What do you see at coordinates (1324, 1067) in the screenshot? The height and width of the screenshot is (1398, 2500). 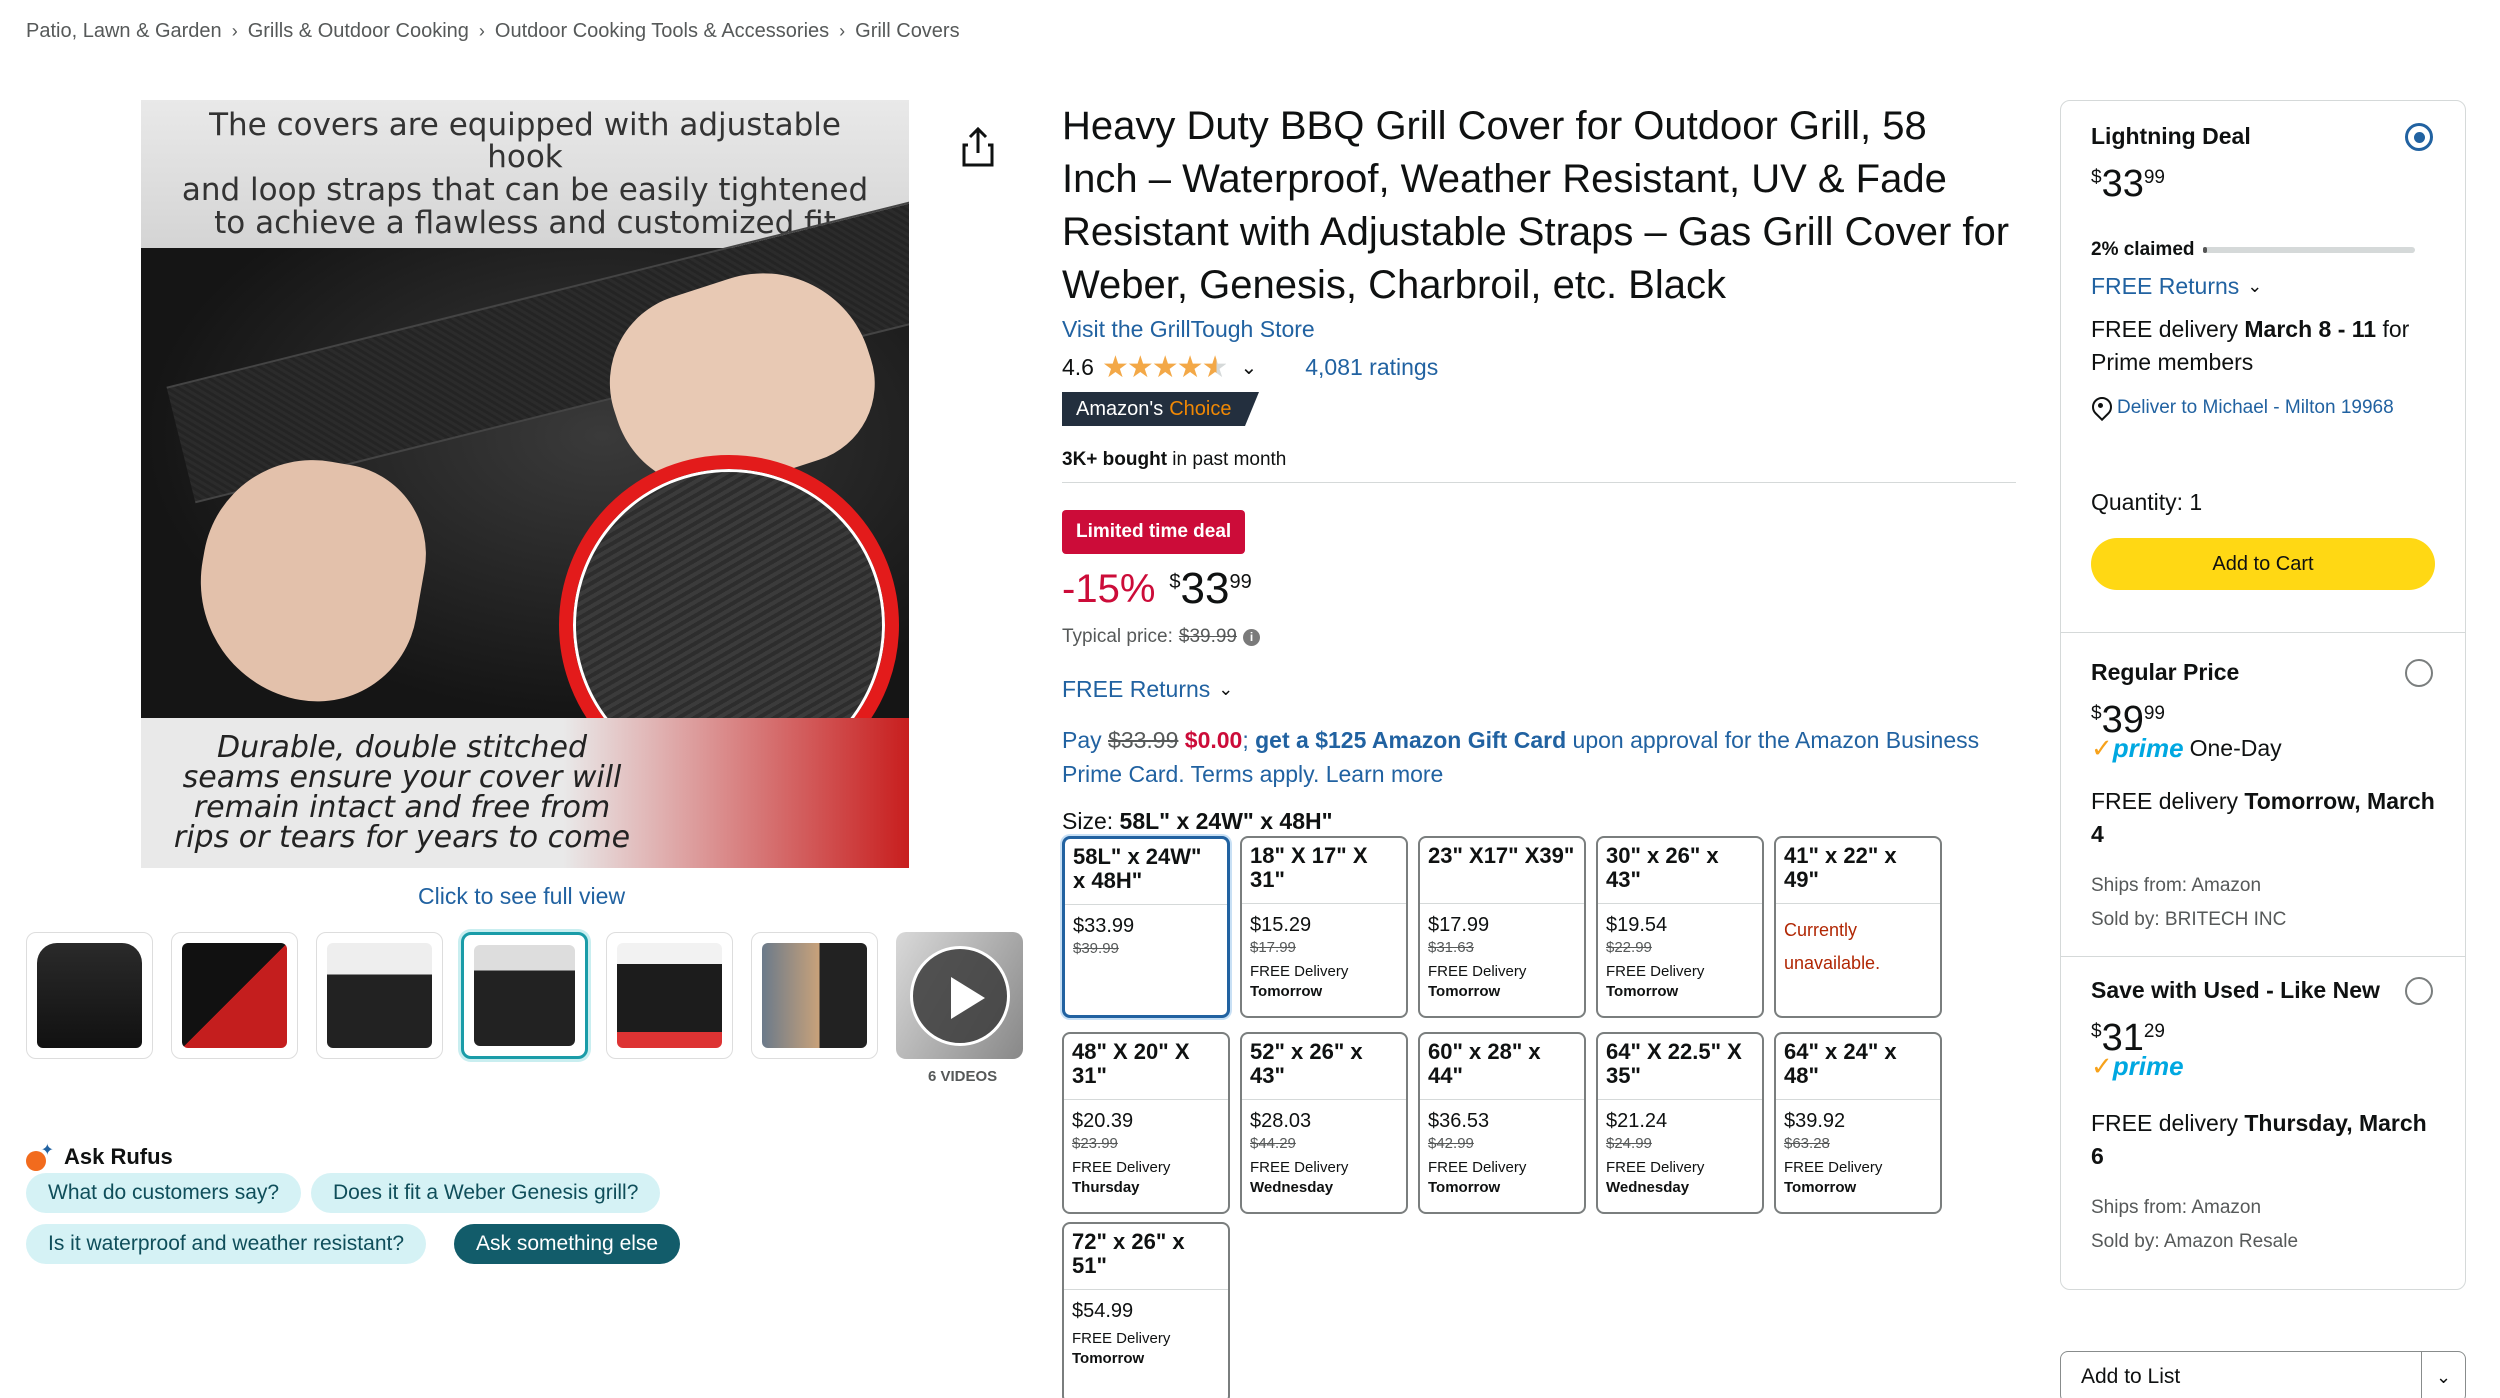 I see `size-option-label: 52" x 26" x 43"` at bounding box center [1324, 1067].